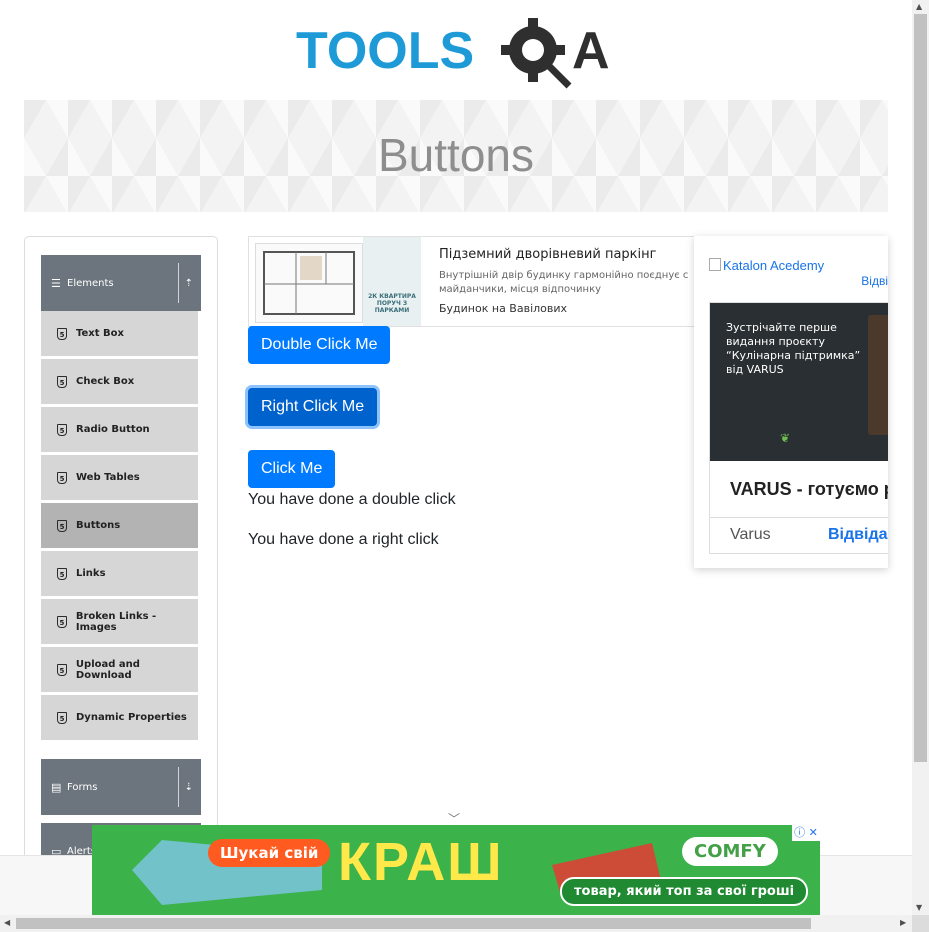 The width and height of the screenshot is (929, 932). I want to click on ad-big-text: КРАШ, so click(421, 862).